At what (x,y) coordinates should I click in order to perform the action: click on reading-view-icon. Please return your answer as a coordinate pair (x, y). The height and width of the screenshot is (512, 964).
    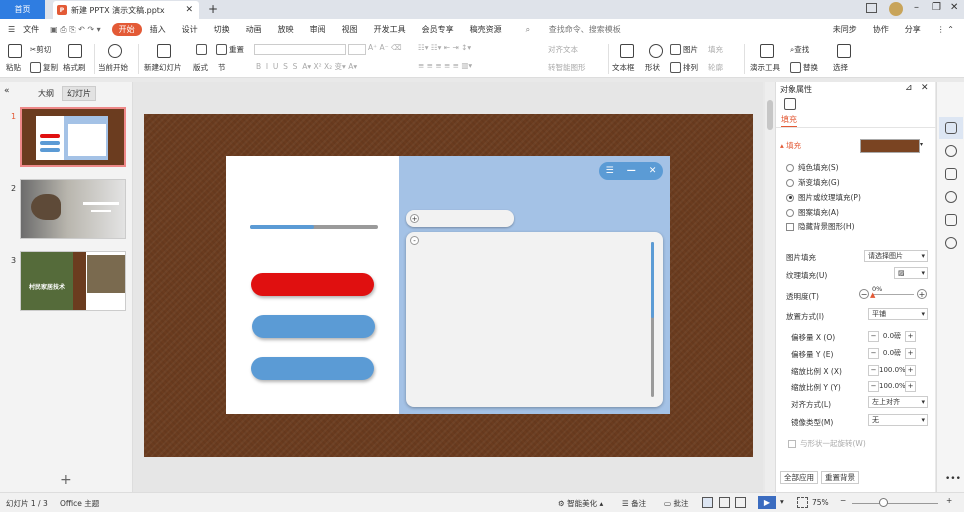
    Looking at the image, I should click on (740, 502).